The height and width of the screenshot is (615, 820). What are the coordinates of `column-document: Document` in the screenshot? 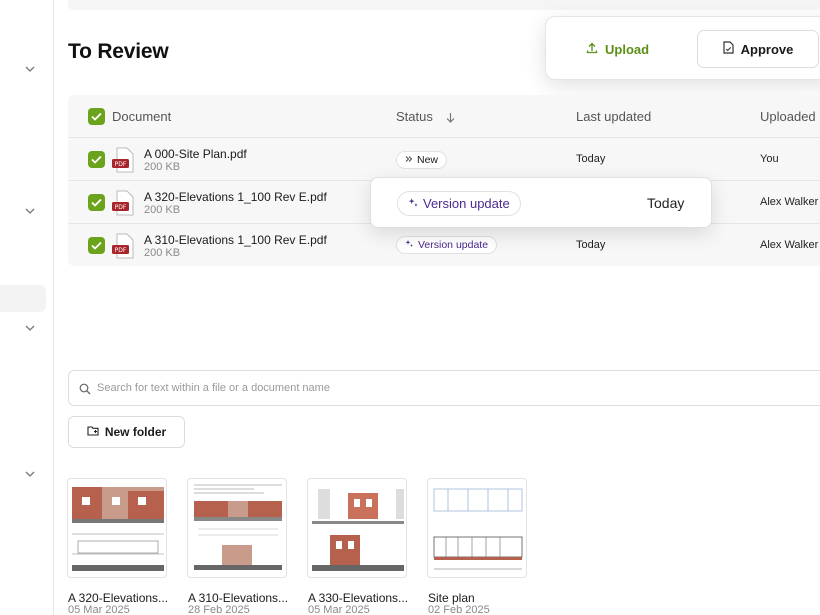 It's located at (141, 116).